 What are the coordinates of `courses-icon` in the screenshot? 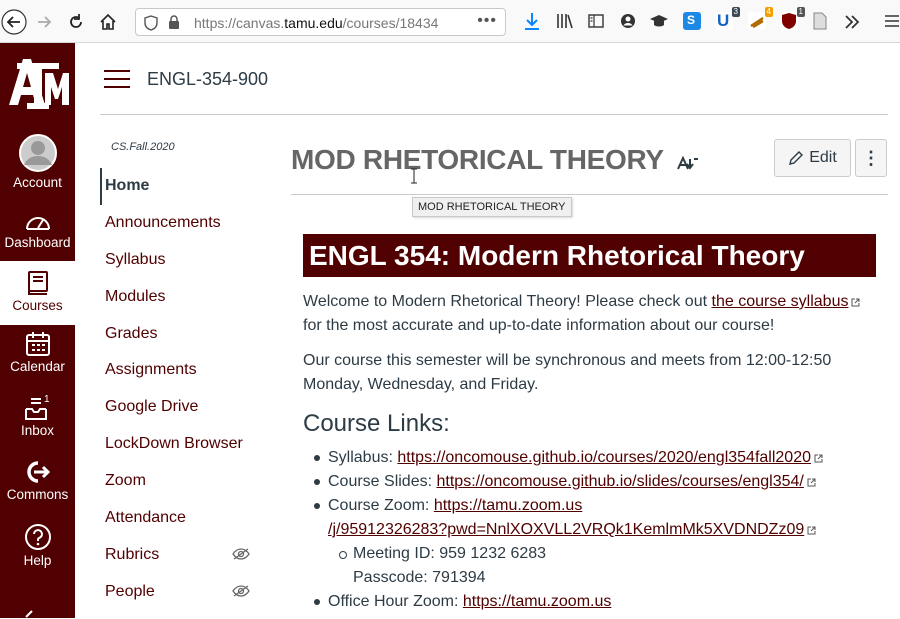 It's located at (37, 283).